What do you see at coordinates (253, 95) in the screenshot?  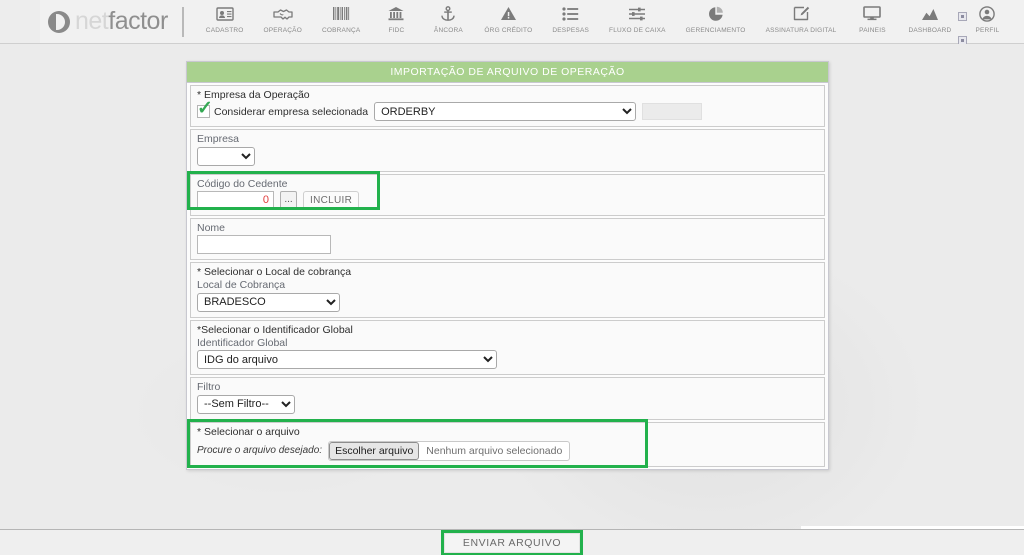 I see `label-empresa-da-operacao: * Empresa da Operação` at bounding box center [253, 95].